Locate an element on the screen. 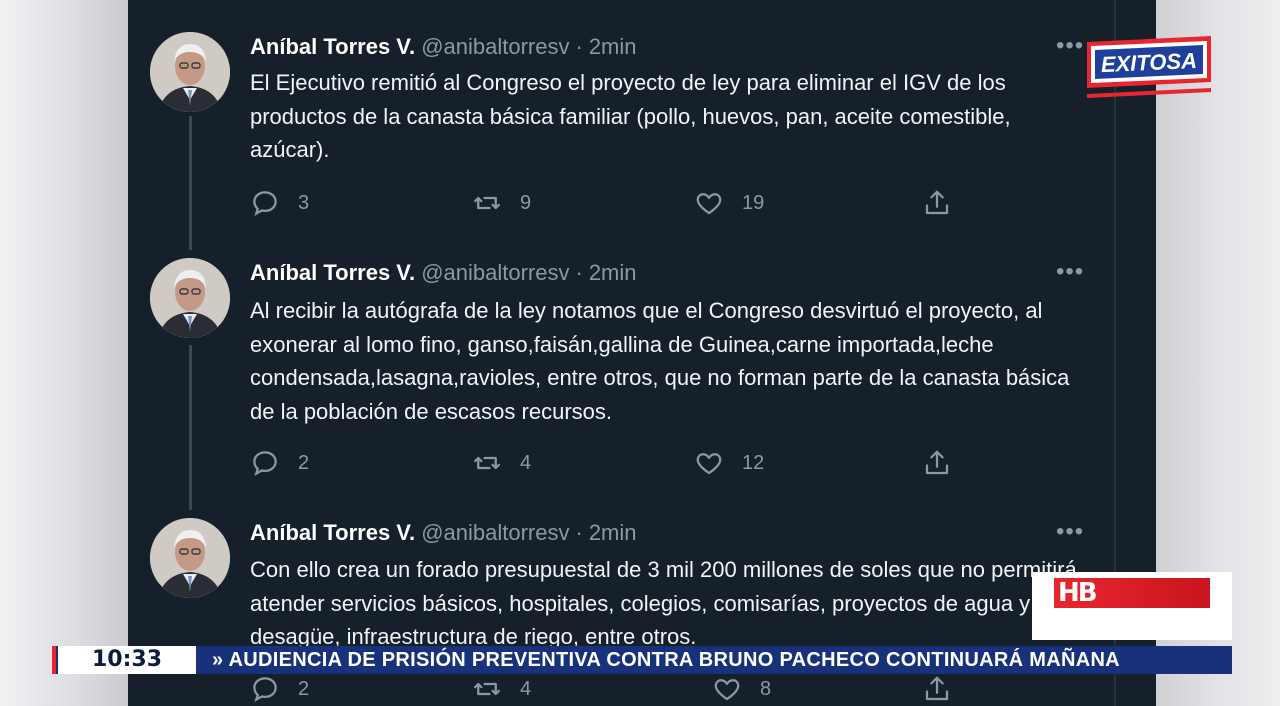 The height and width of the screenshot is (706, 1280). channel-badge-text: HB is located at coordinates (1078, 593).